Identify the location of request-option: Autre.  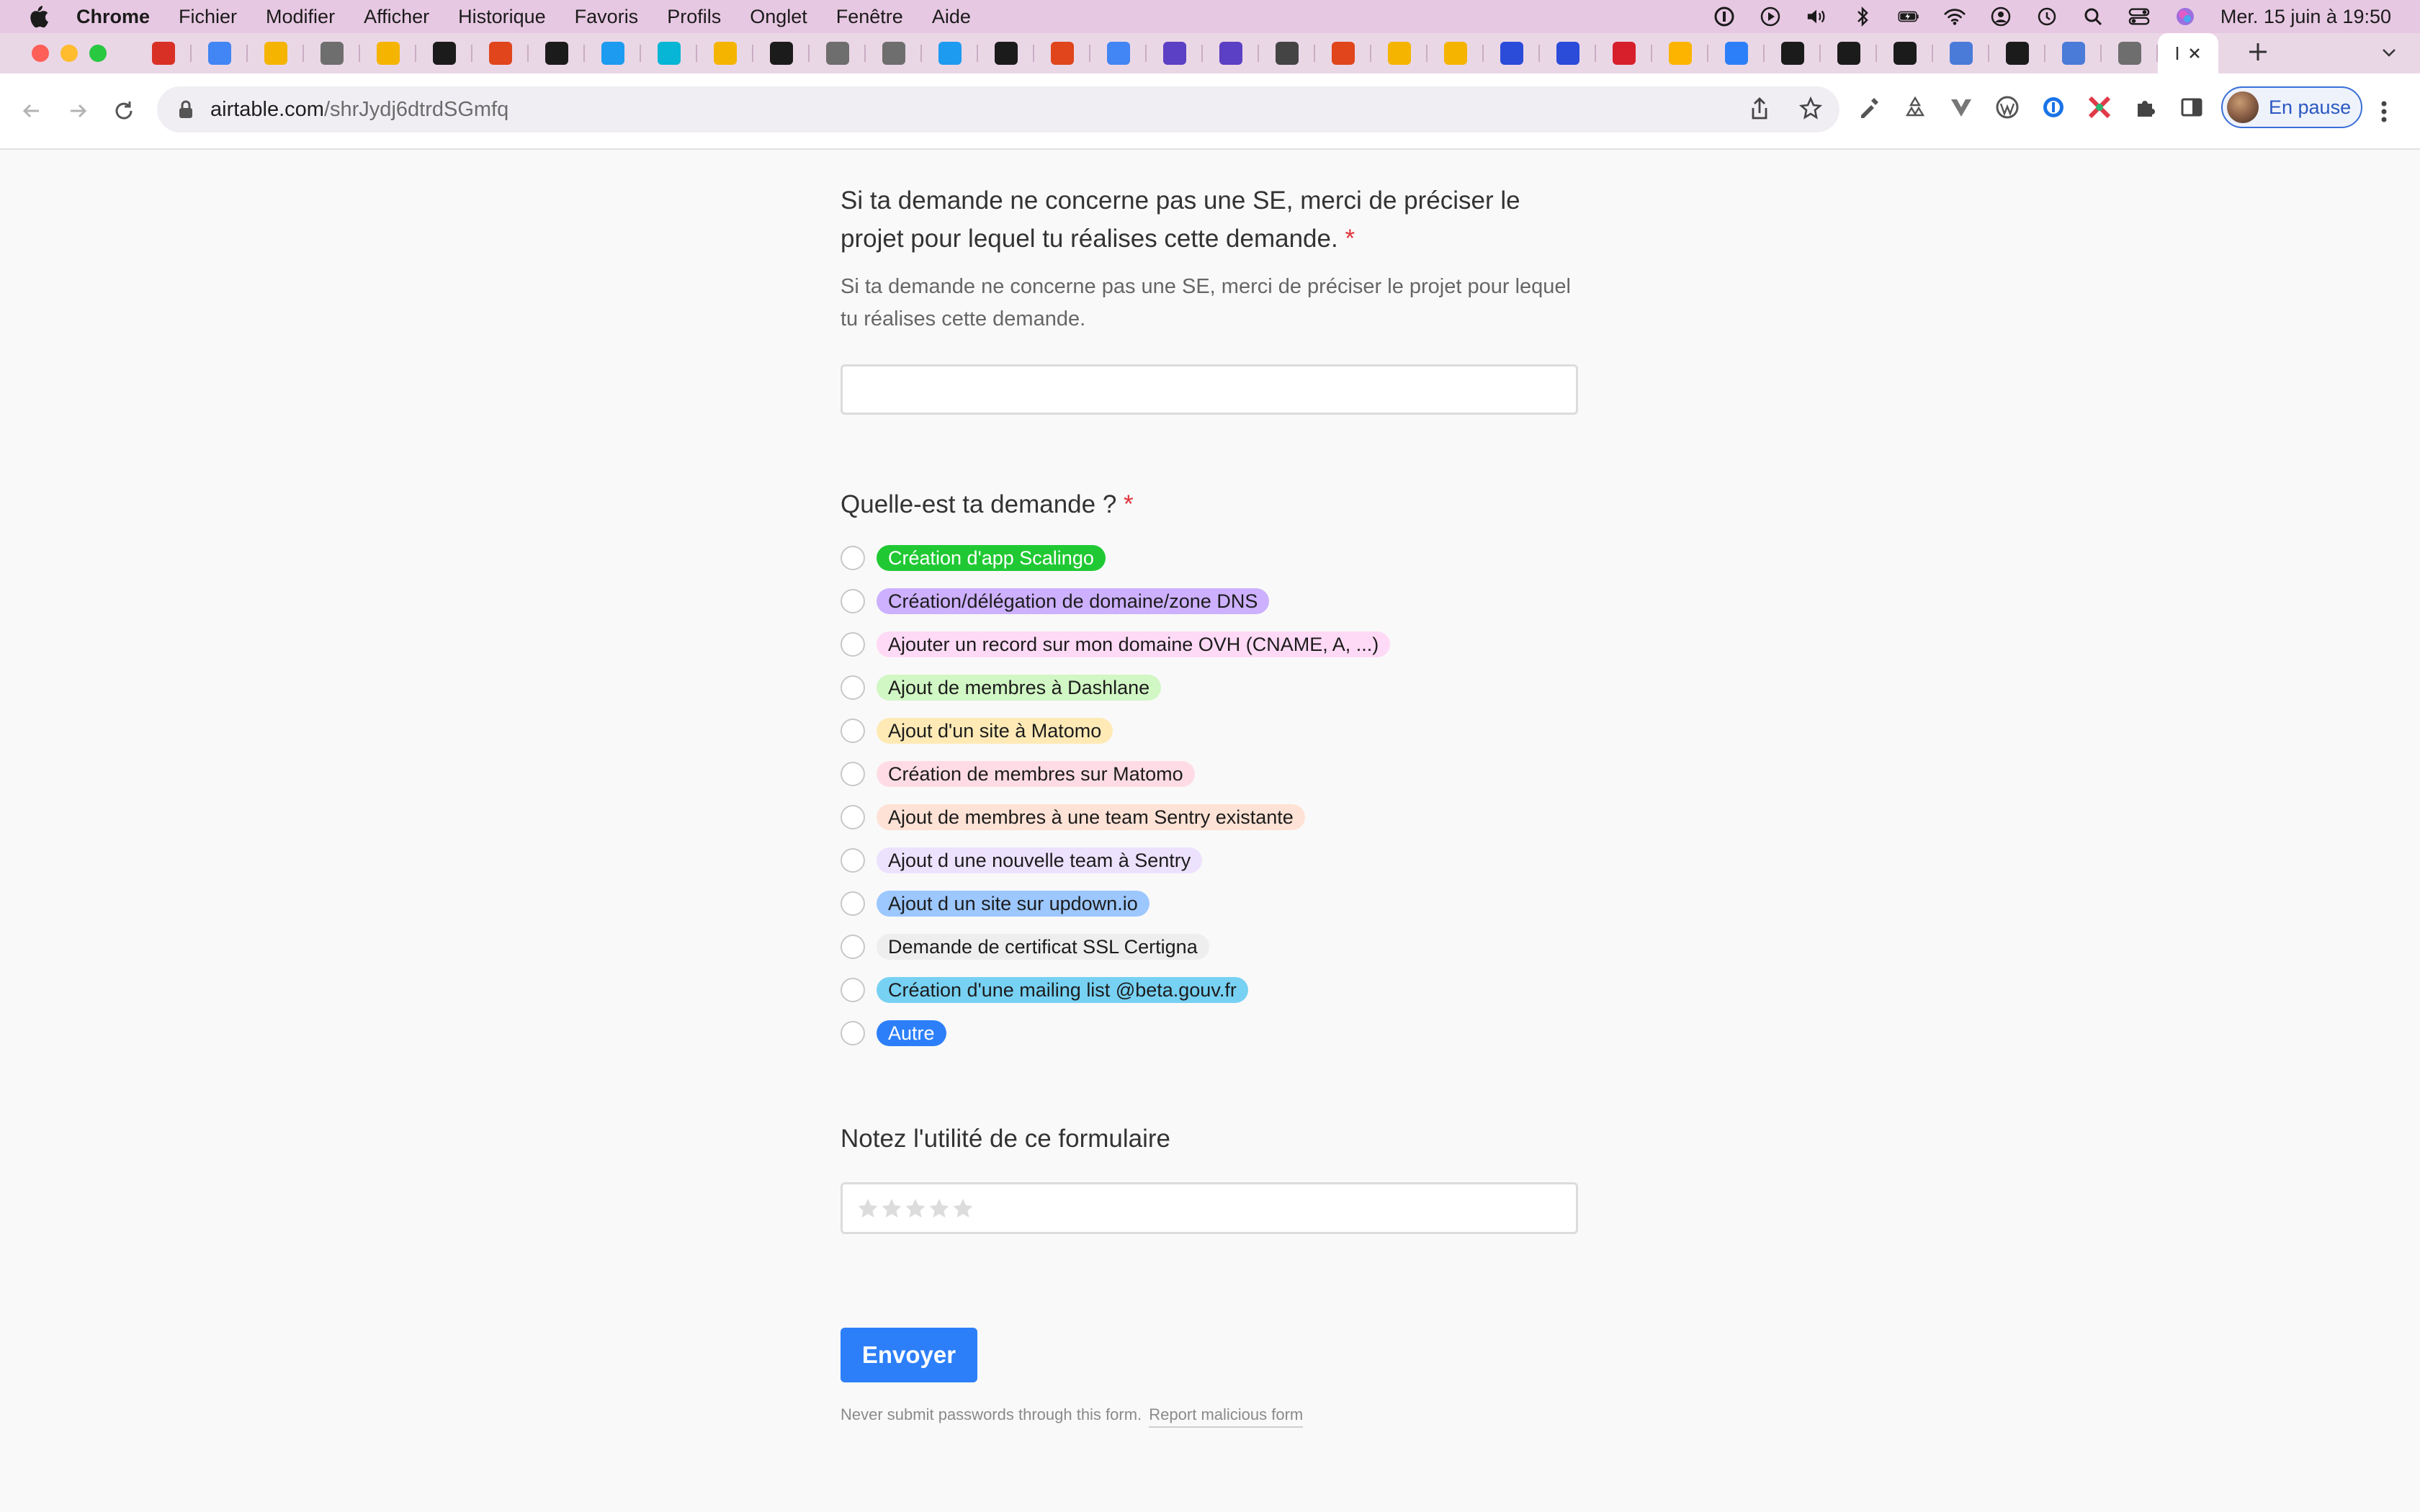
(1209, 1033).